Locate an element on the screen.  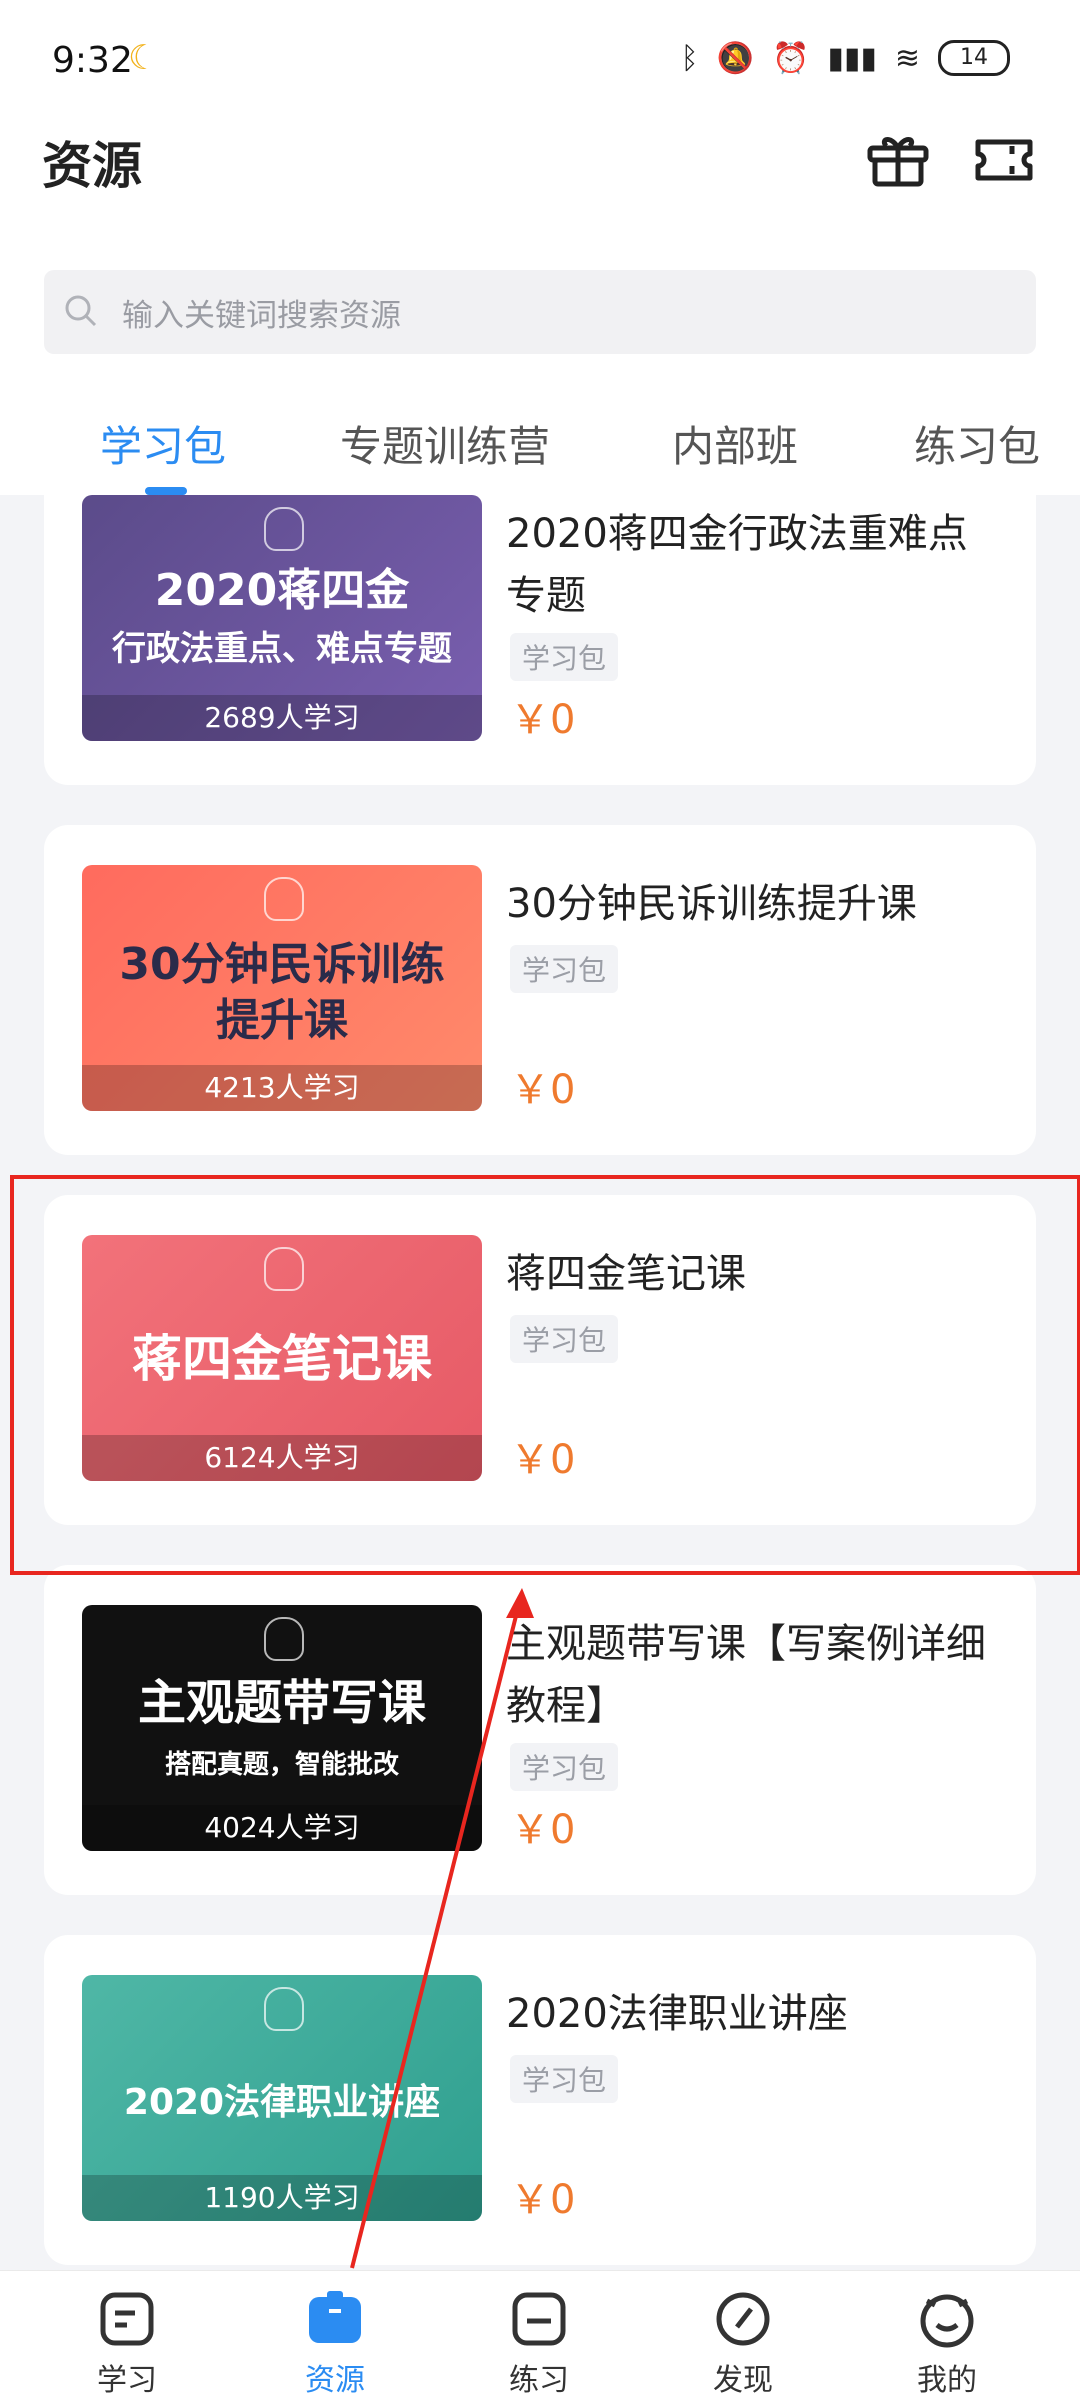
category-tabs: 学习包 专题训练营 内部班 练习包 is located at coordinates (540, 450).